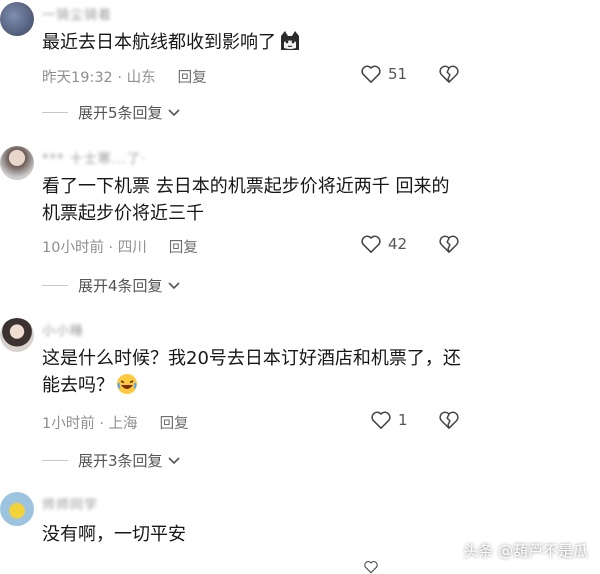 The image size is (600, 574). I want to click on comment-text: 没有啊，一切平安, so click(114, 534).